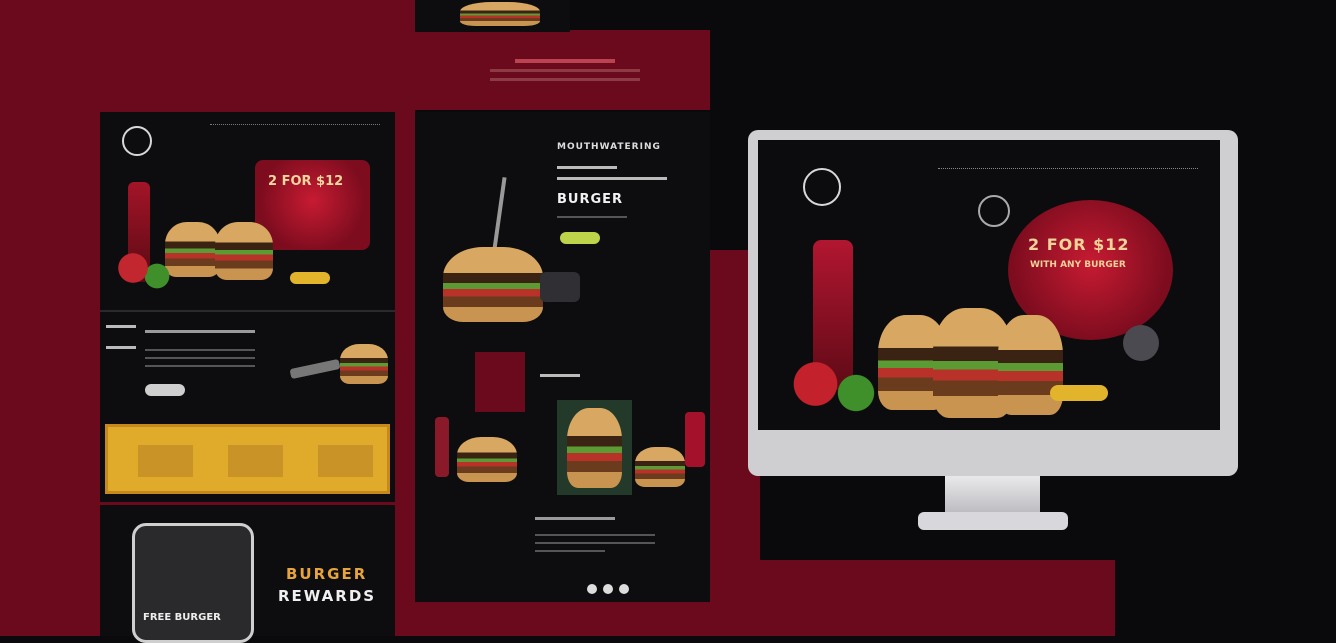 The width and height of the screenshot is (1336, 643). Describe the element at coordinates (500, 382) in the screenshot. I see `red-block` at that location.